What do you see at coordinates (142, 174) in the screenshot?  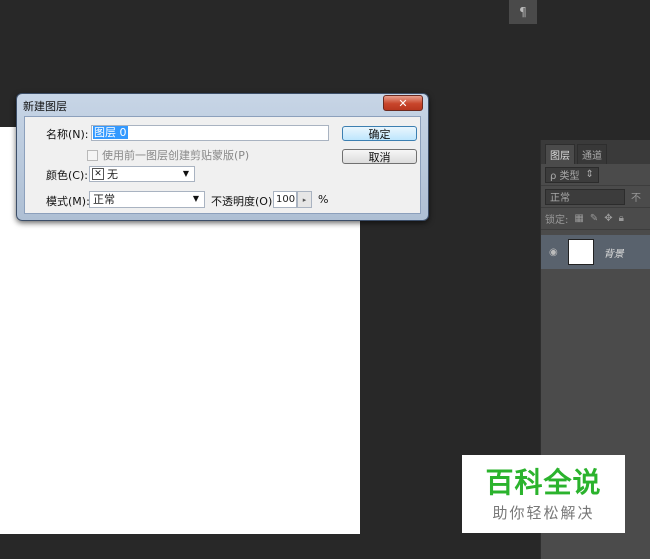 I see `color-select: ✕ 无 ▼` at bounding box center [142, 174].